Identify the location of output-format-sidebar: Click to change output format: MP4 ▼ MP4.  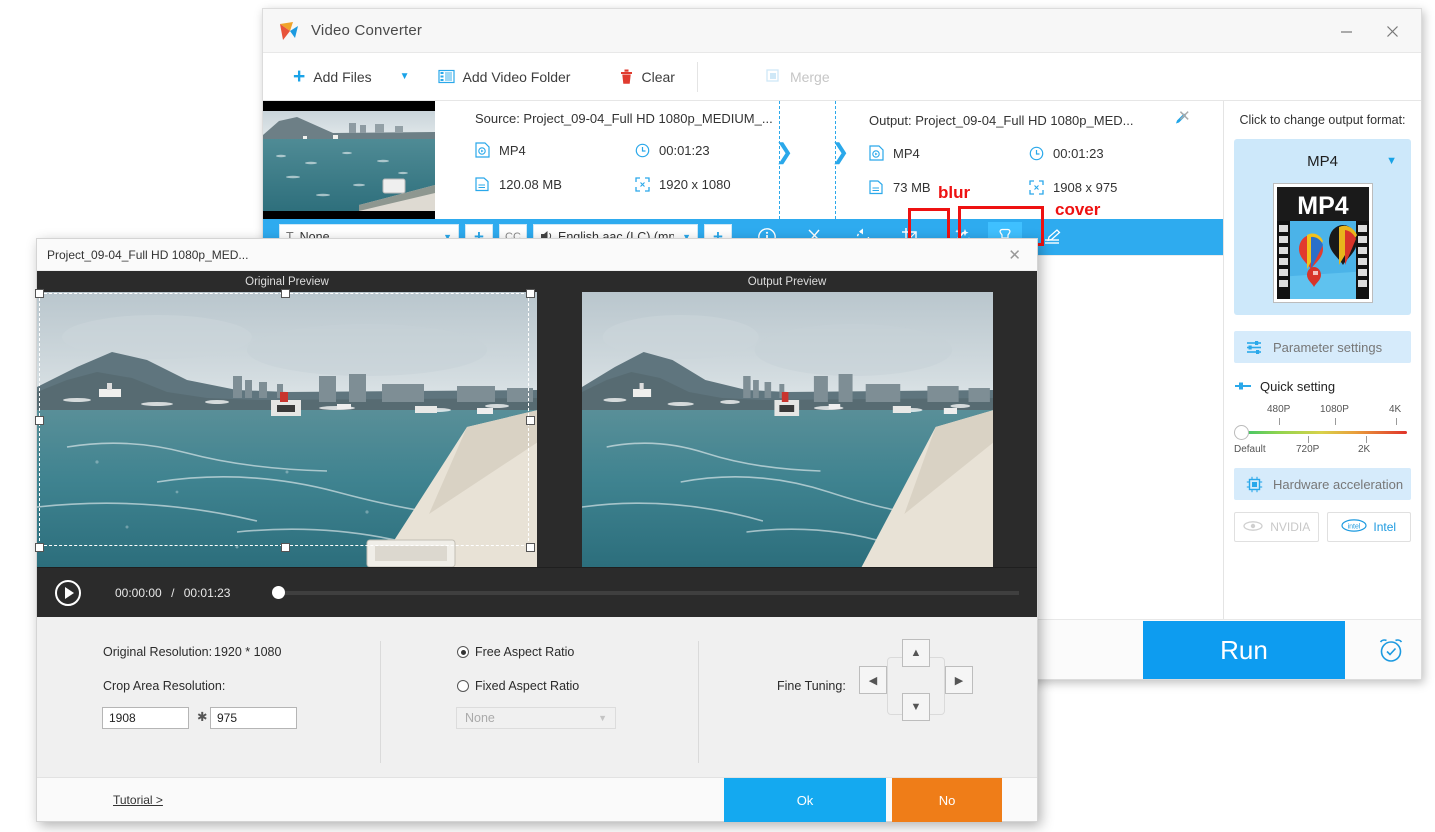
(1322, 360).